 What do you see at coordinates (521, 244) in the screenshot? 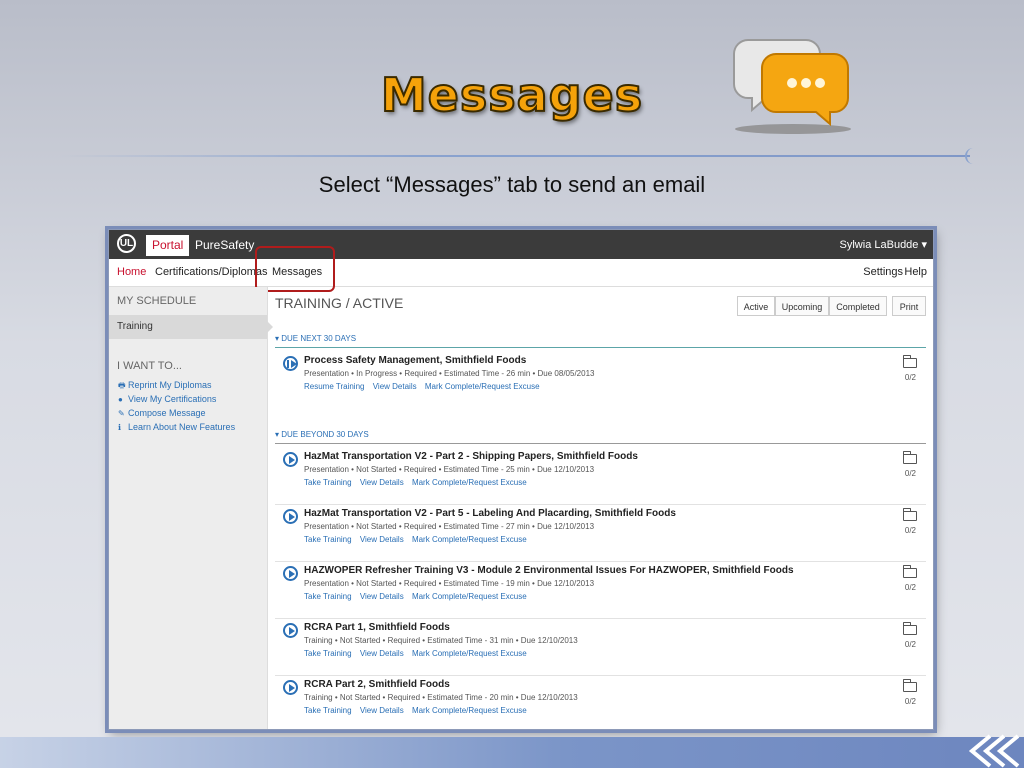
I see `top-bar: UL Portal PureSafety Sylwia LaBudde ▾` at bounding box center [521, 244].